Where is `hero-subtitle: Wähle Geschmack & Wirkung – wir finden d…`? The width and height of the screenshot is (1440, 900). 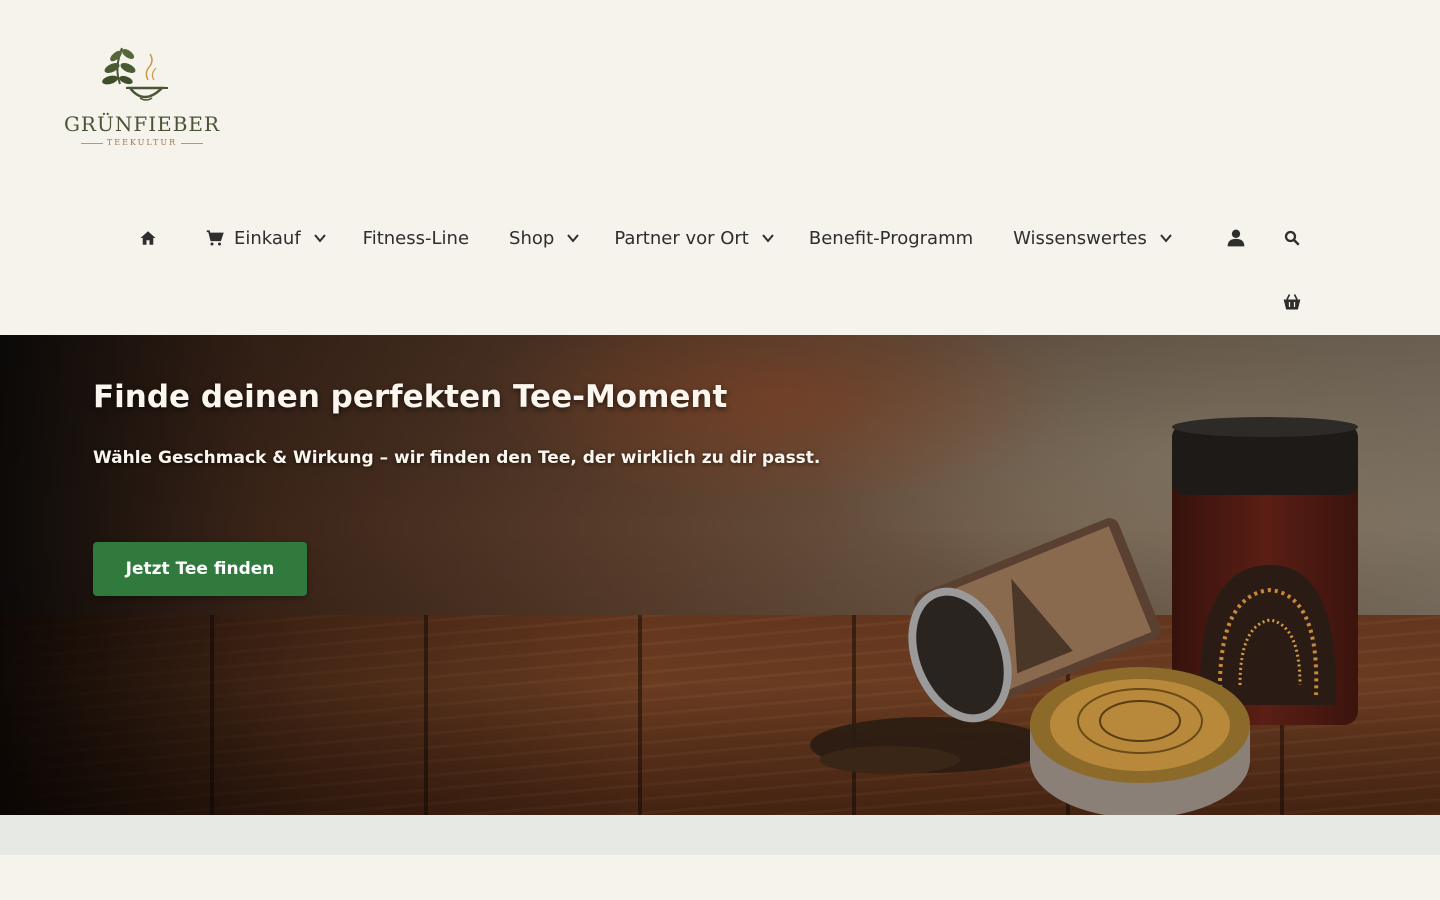 hero-subtitle: Wähle Geschmack & Wirkung – wir finden d… is located at coordinates (457, 458).